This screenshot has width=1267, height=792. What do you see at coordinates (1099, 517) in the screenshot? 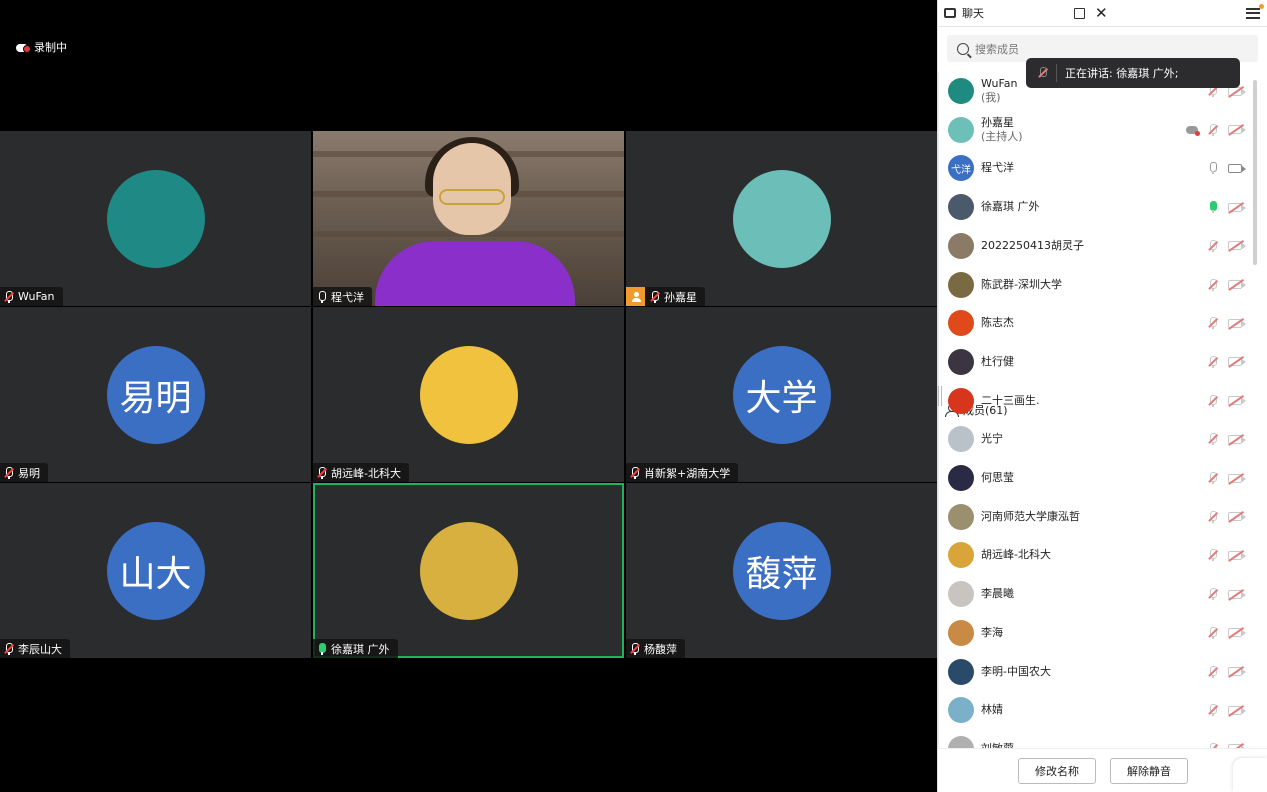
I see `member-row: 河南师范大学康泓哲` at bounding box center [1099, 517].